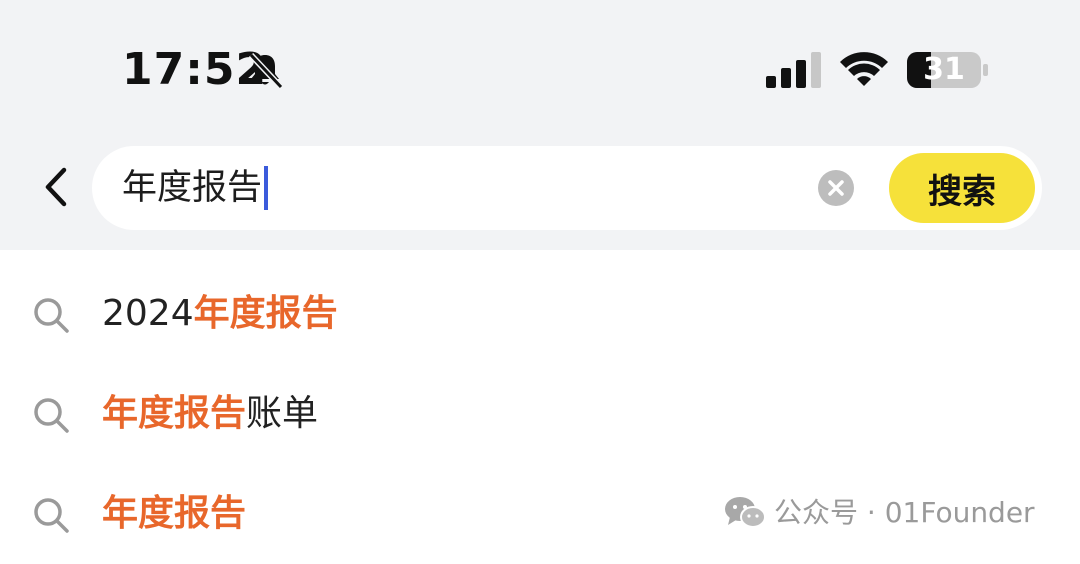 This screenshot has width=1080, height=564. I want to click on wechat-icon, so click(745, 512).